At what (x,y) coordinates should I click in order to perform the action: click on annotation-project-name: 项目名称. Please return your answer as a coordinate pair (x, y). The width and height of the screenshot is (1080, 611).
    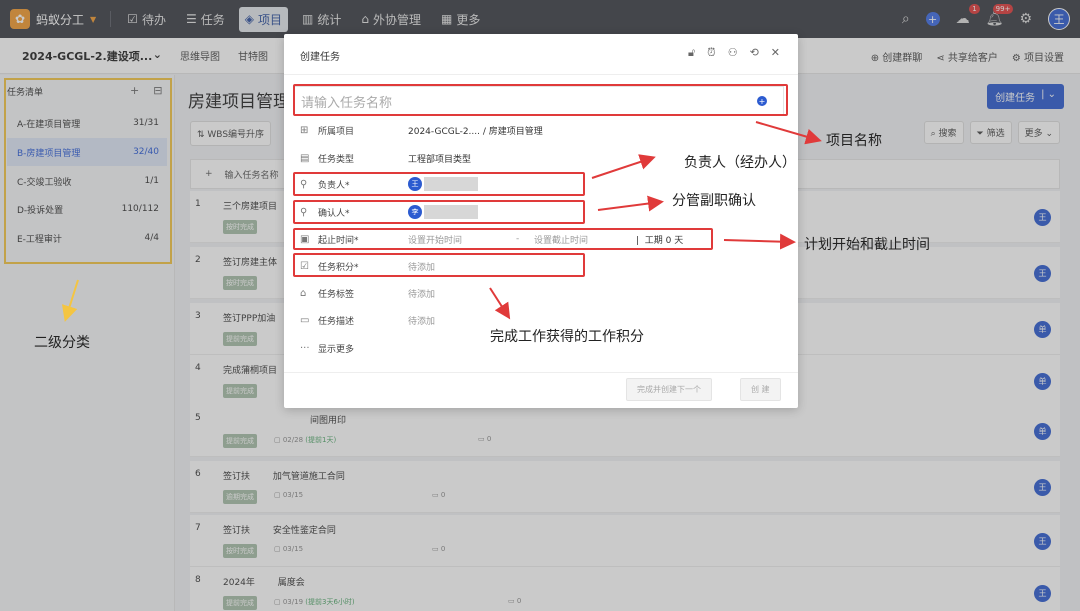
    Looking at the image, I should click on (854, 141).